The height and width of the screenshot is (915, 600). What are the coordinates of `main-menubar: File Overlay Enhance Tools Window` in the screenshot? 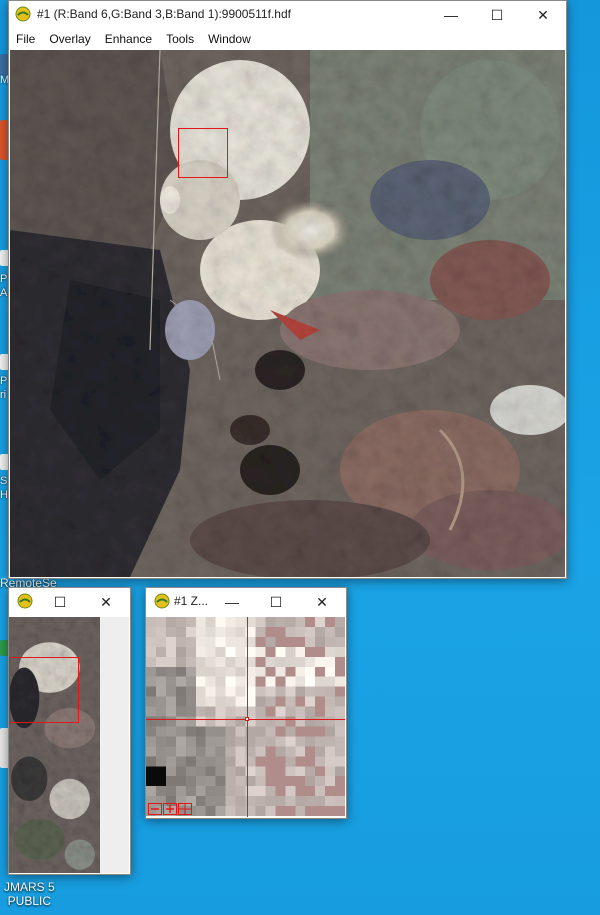 It's located at (287, 39).